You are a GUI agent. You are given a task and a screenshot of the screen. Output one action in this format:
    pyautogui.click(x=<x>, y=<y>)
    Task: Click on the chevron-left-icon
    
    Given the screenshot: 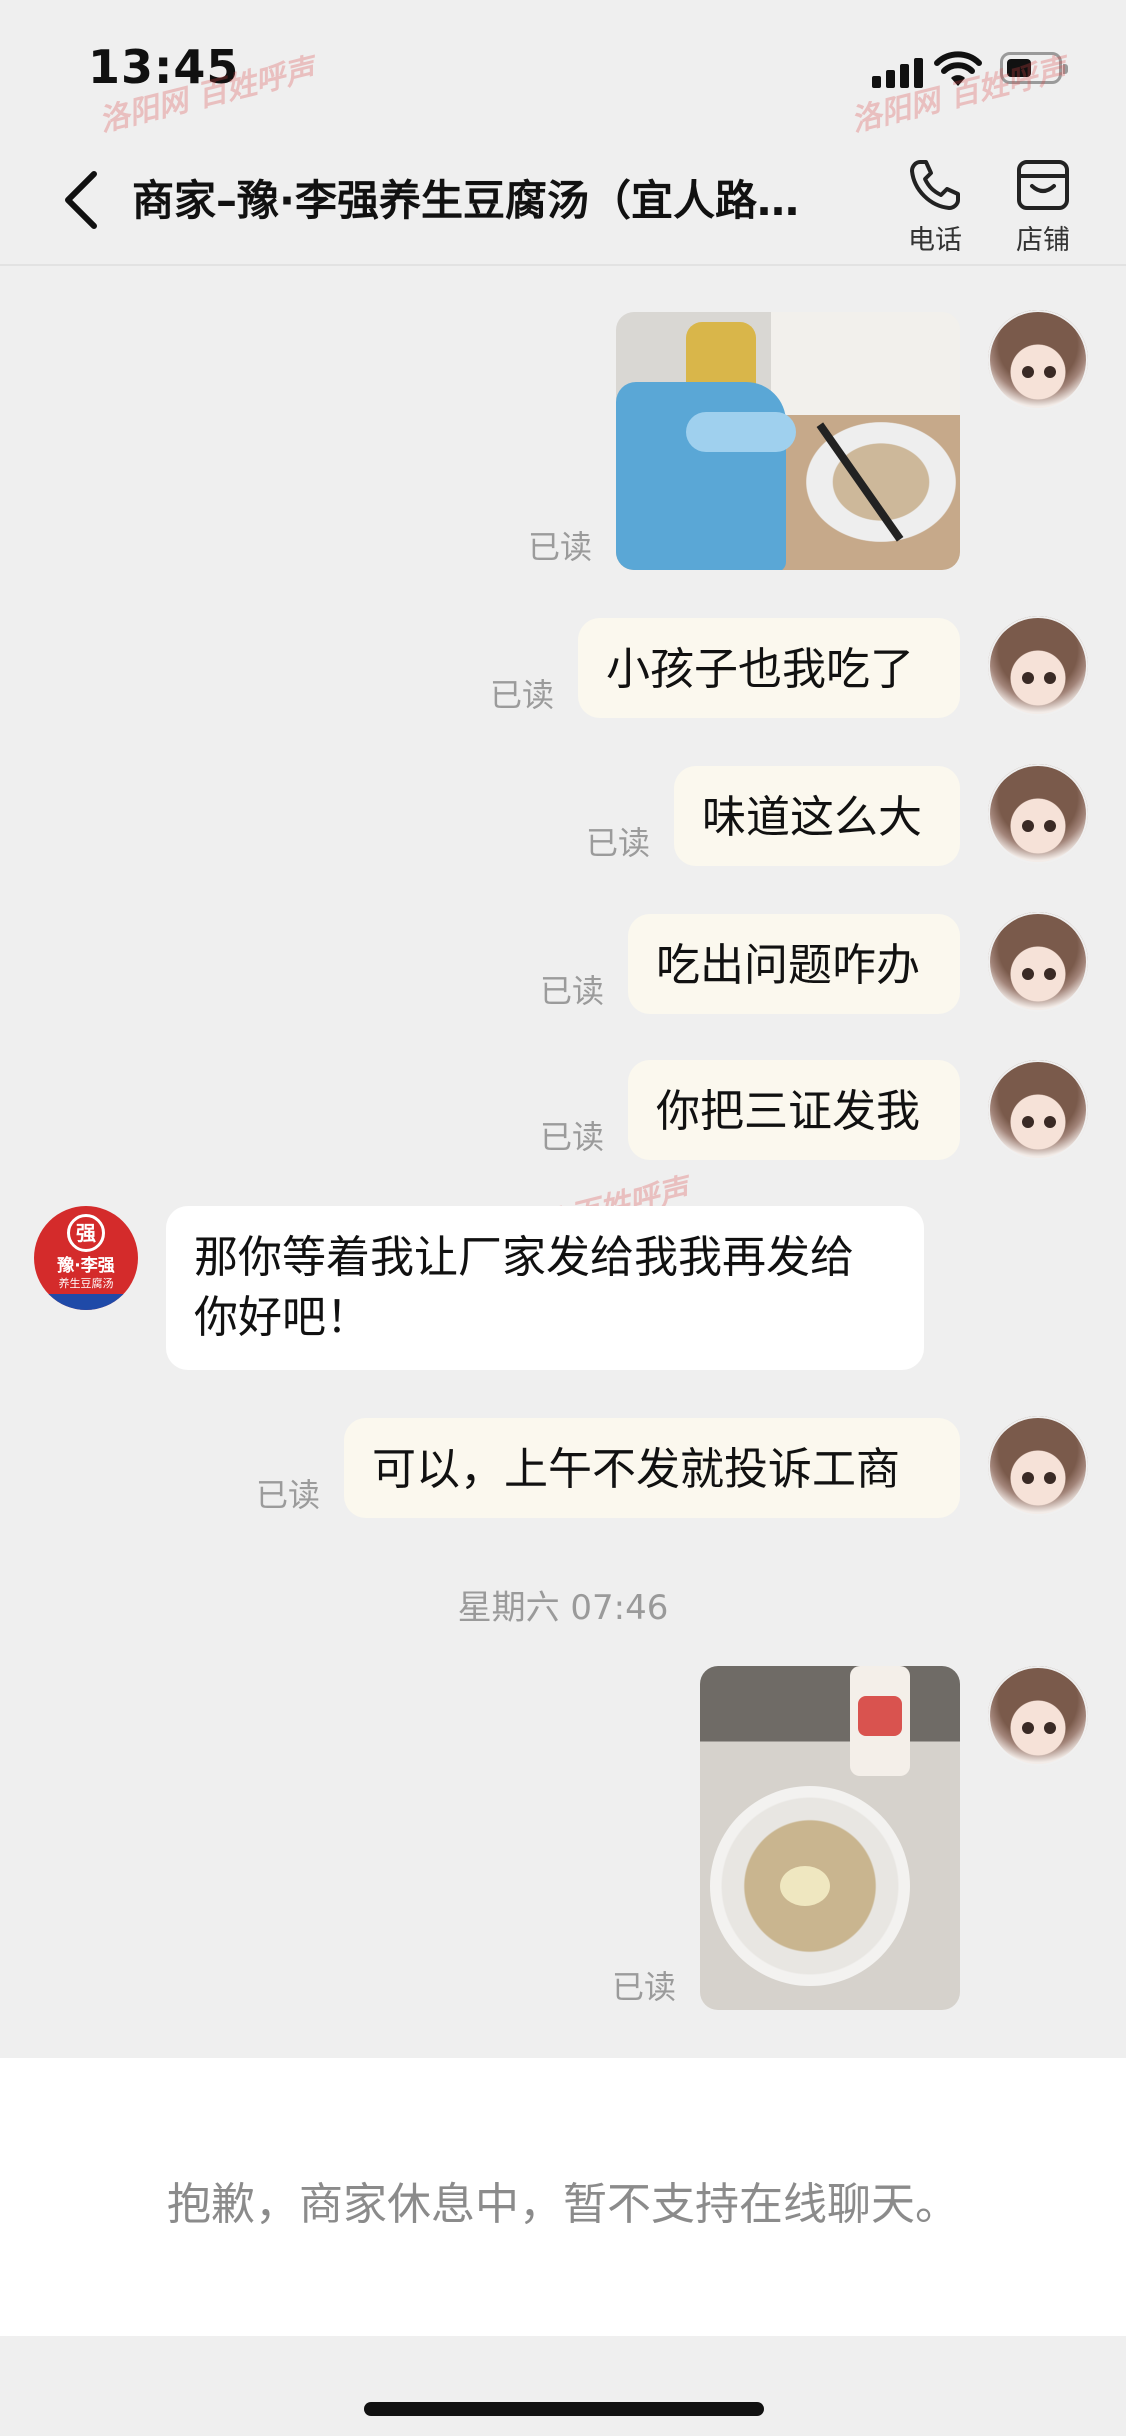 What is the action you would take?
    pyautogui.click(x=81, y=200)
    